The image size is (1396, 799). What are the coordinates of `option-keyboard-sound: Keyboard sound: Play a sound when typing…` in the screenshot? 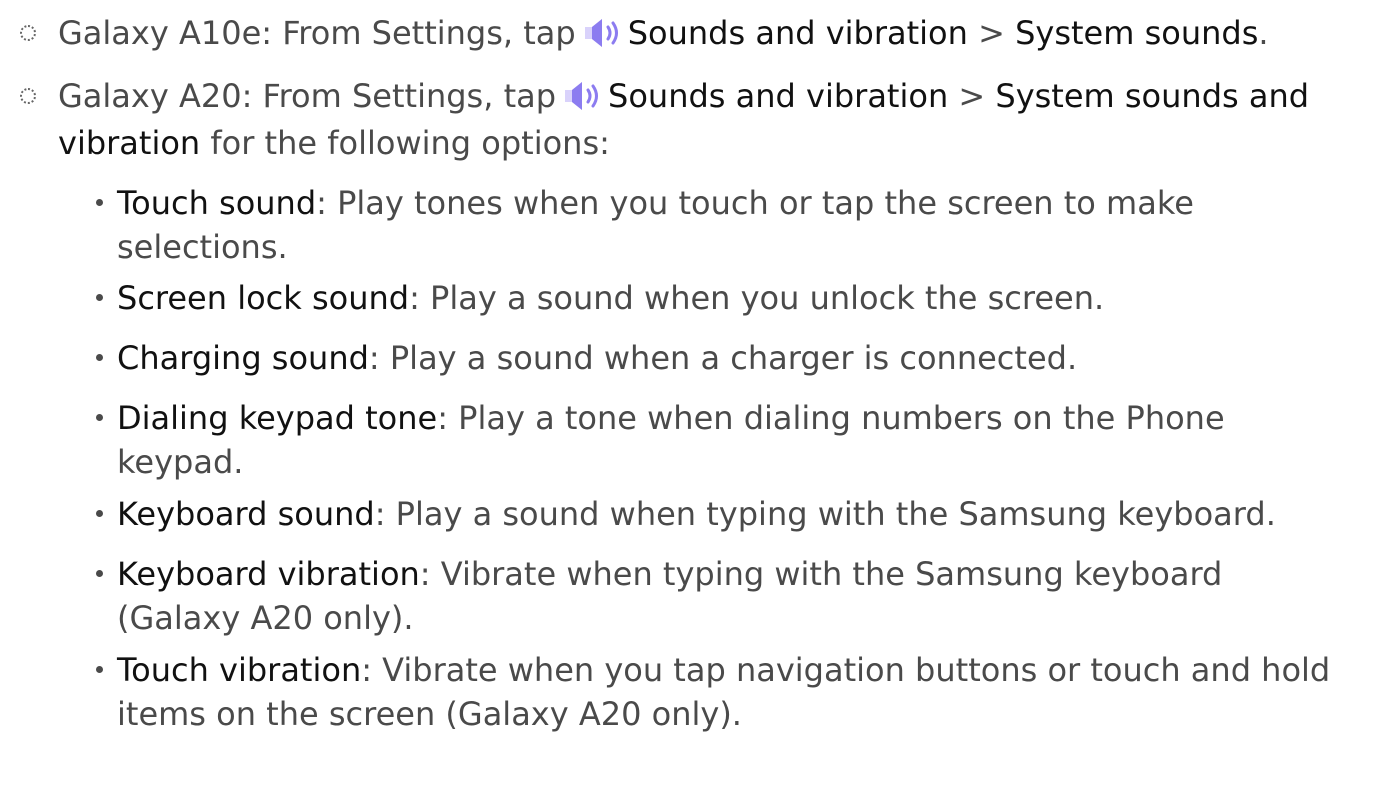 It's located at (752, 514).